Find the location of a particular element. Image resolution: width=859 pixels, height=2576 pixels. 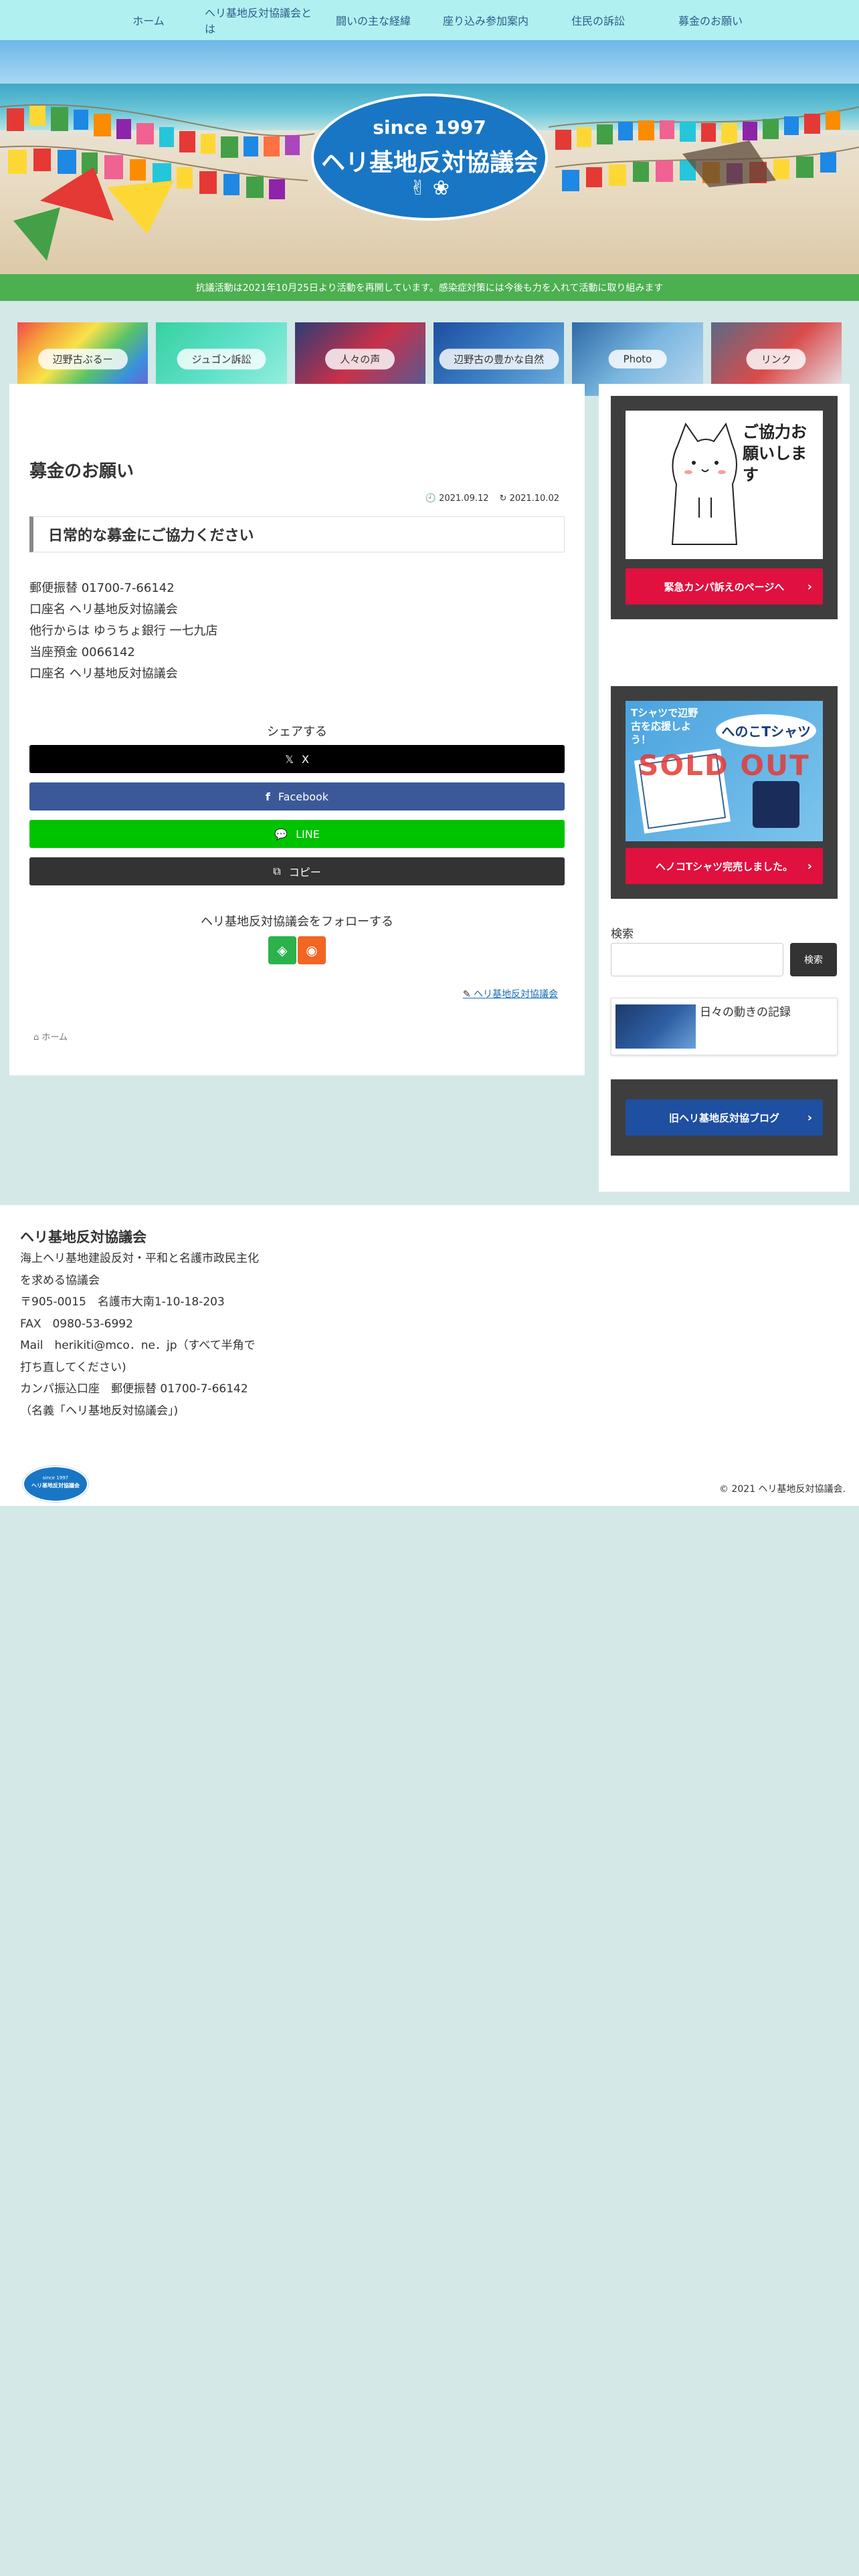

nav-item-donation: 募金のお願い is located at coordinates (710, 20).